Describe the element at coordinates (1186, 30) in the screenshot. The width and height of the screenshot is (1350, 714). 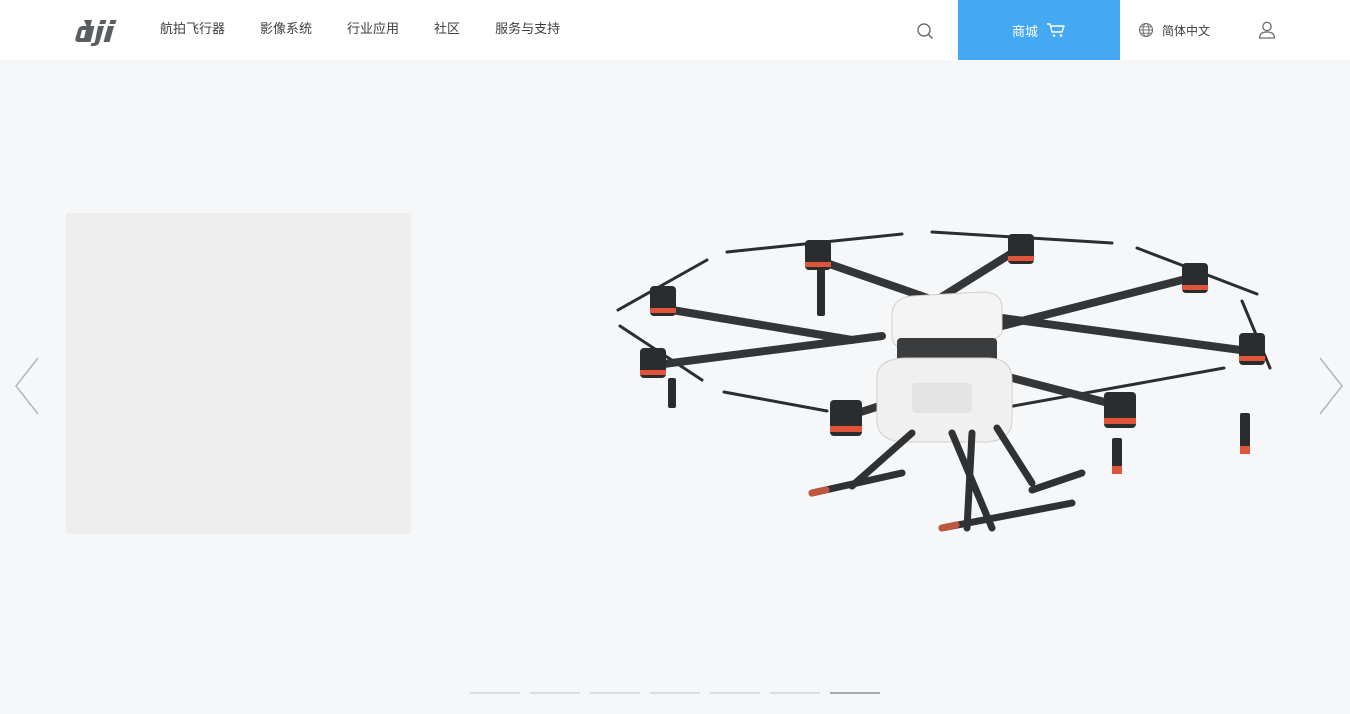
I see `language-label: 简体中文` at that location.